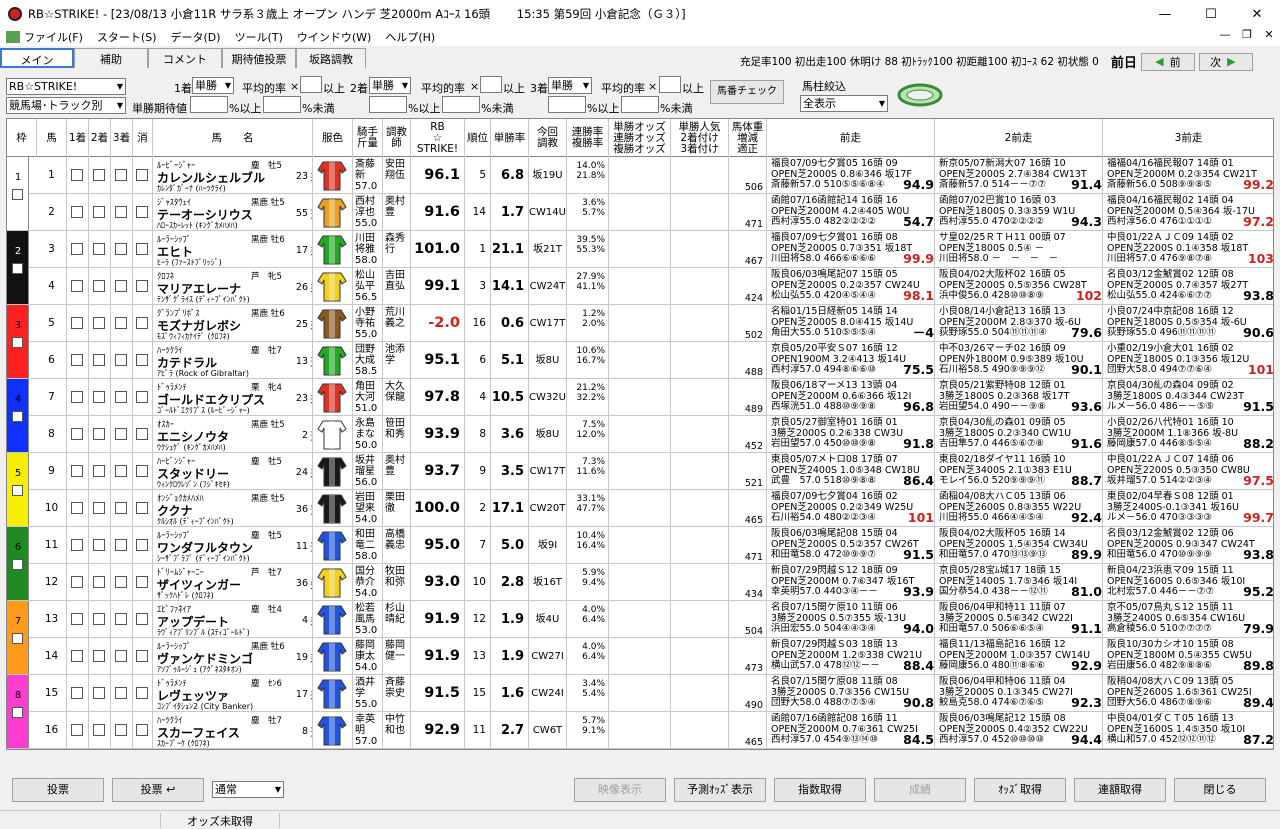 The width and height of the screenshot is (1280, 829). What do you see at coordinates (920, 790) in the screenshot?
I see `results-button: 成績` at bounding box center [920, 790].